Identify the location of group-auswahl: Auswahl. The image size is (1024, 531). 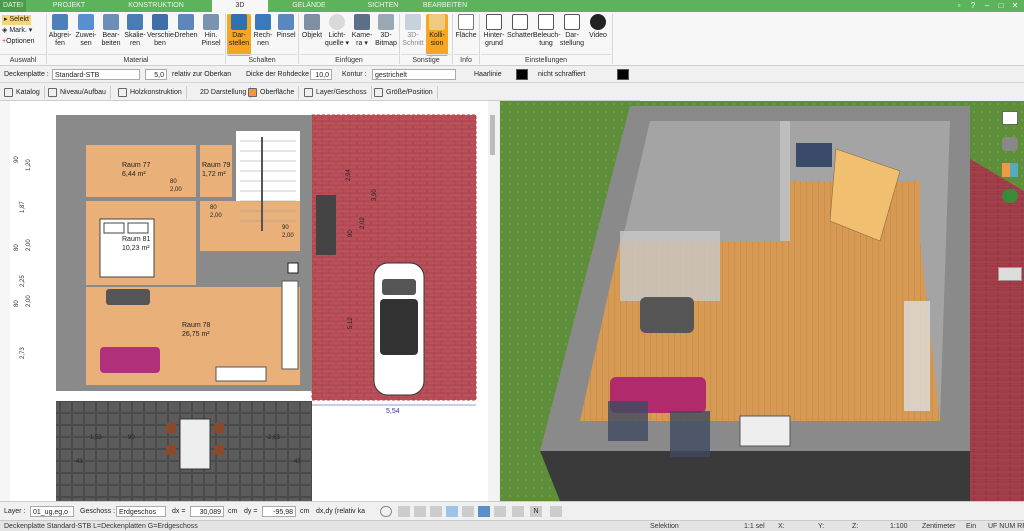
(23, 59).